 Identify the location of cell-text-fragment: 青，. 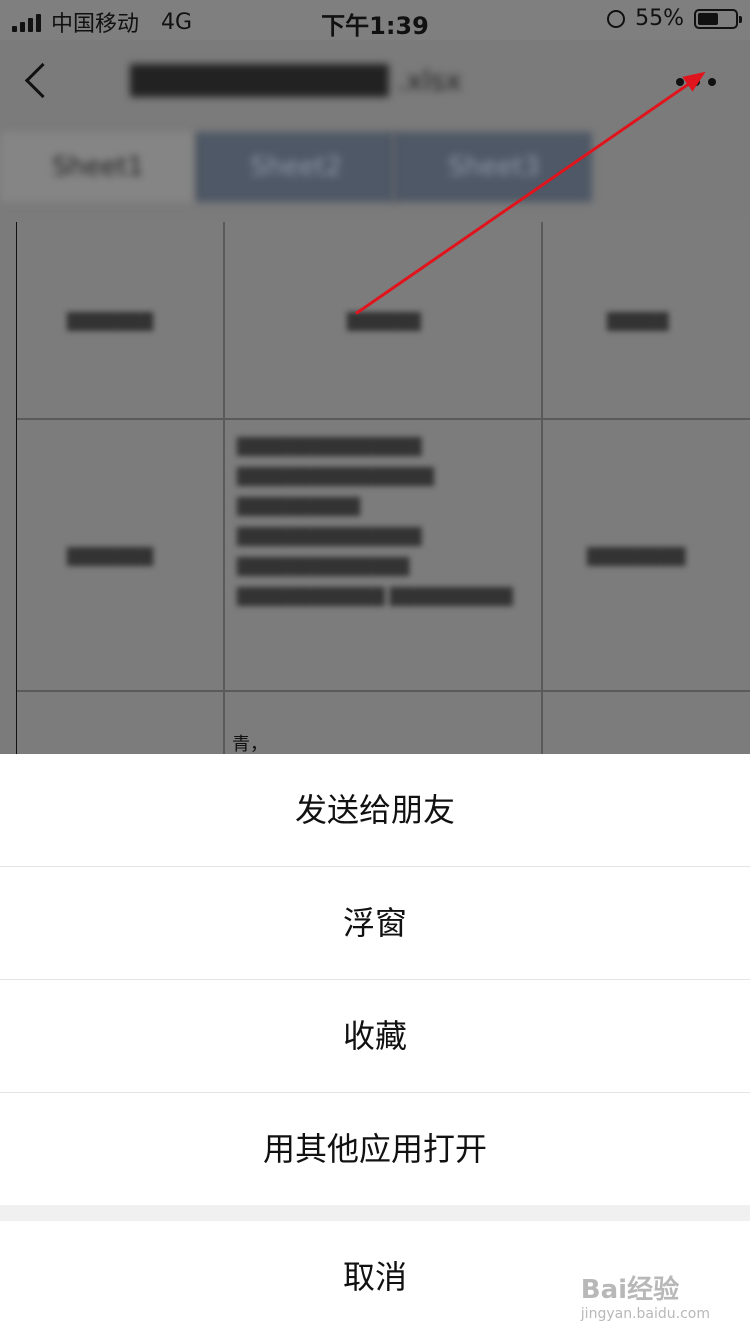
(250, 744).